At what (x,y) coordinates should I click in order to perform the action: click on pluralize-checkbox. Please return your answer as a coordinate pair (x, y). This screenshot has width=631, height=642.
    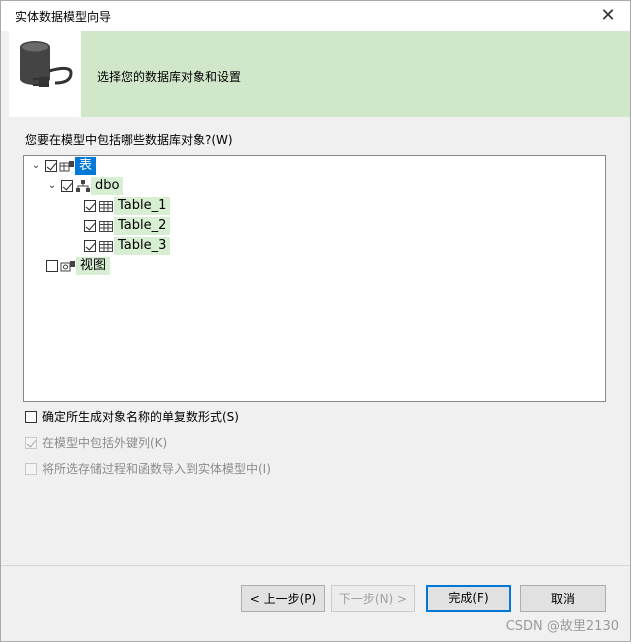
    Looking at the image, I should click on (31, 416).